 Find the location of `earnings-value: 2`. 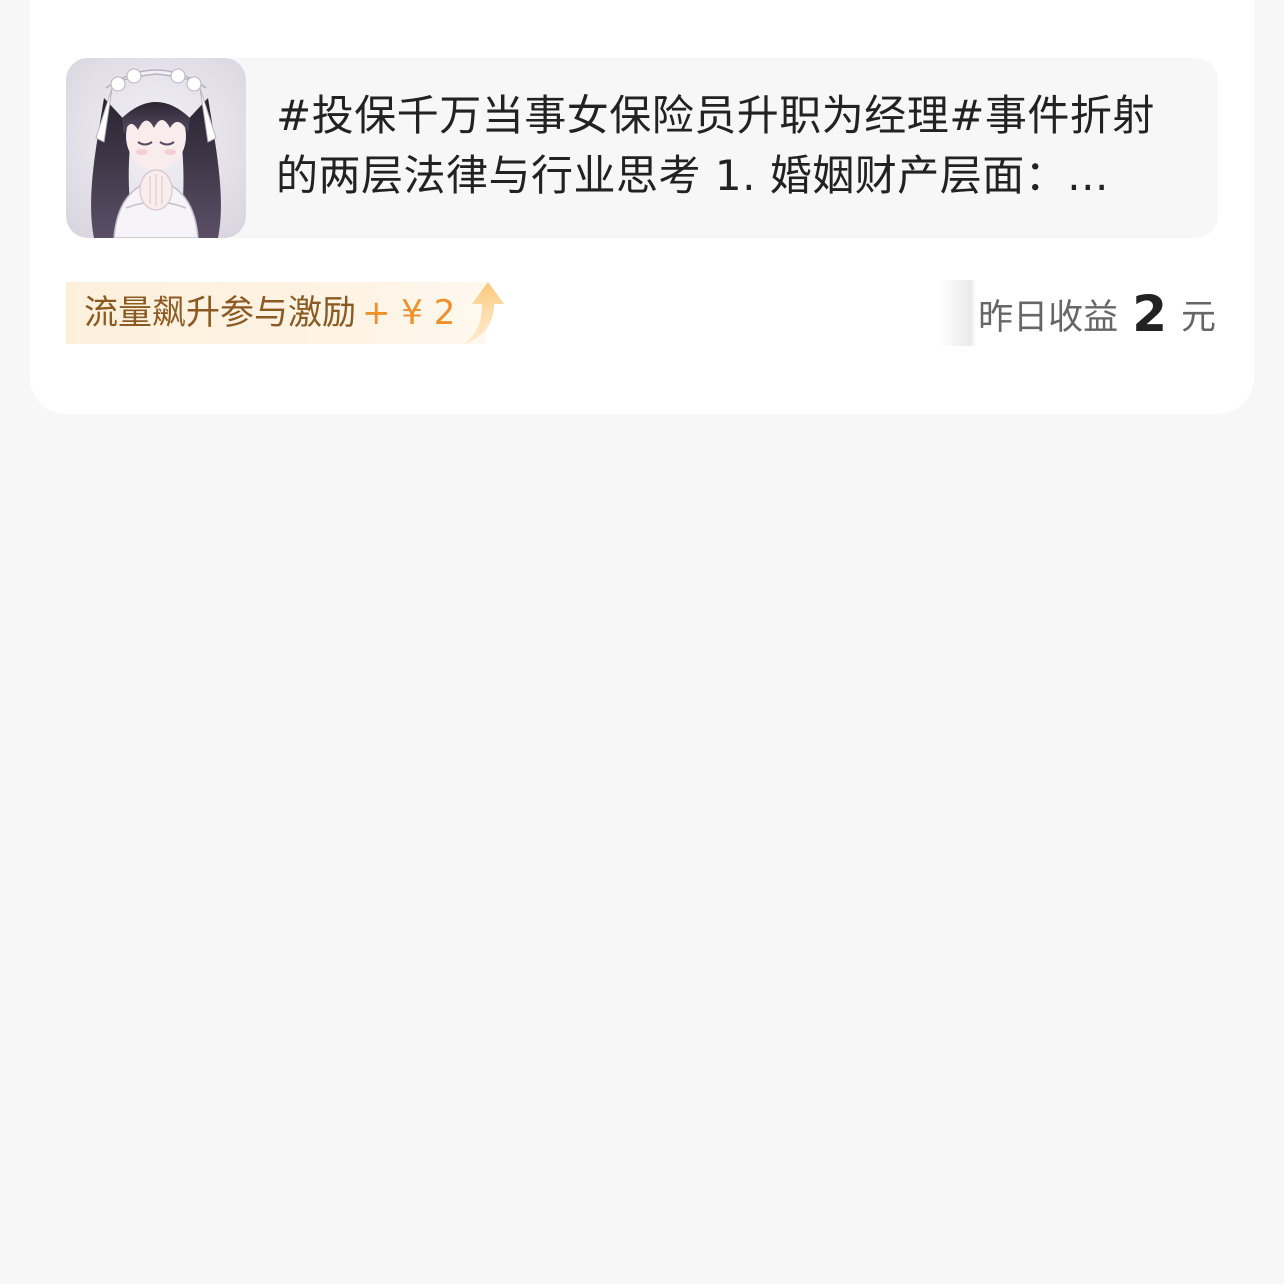

earnings-value: 2 is located at coordinates (1149, 314).